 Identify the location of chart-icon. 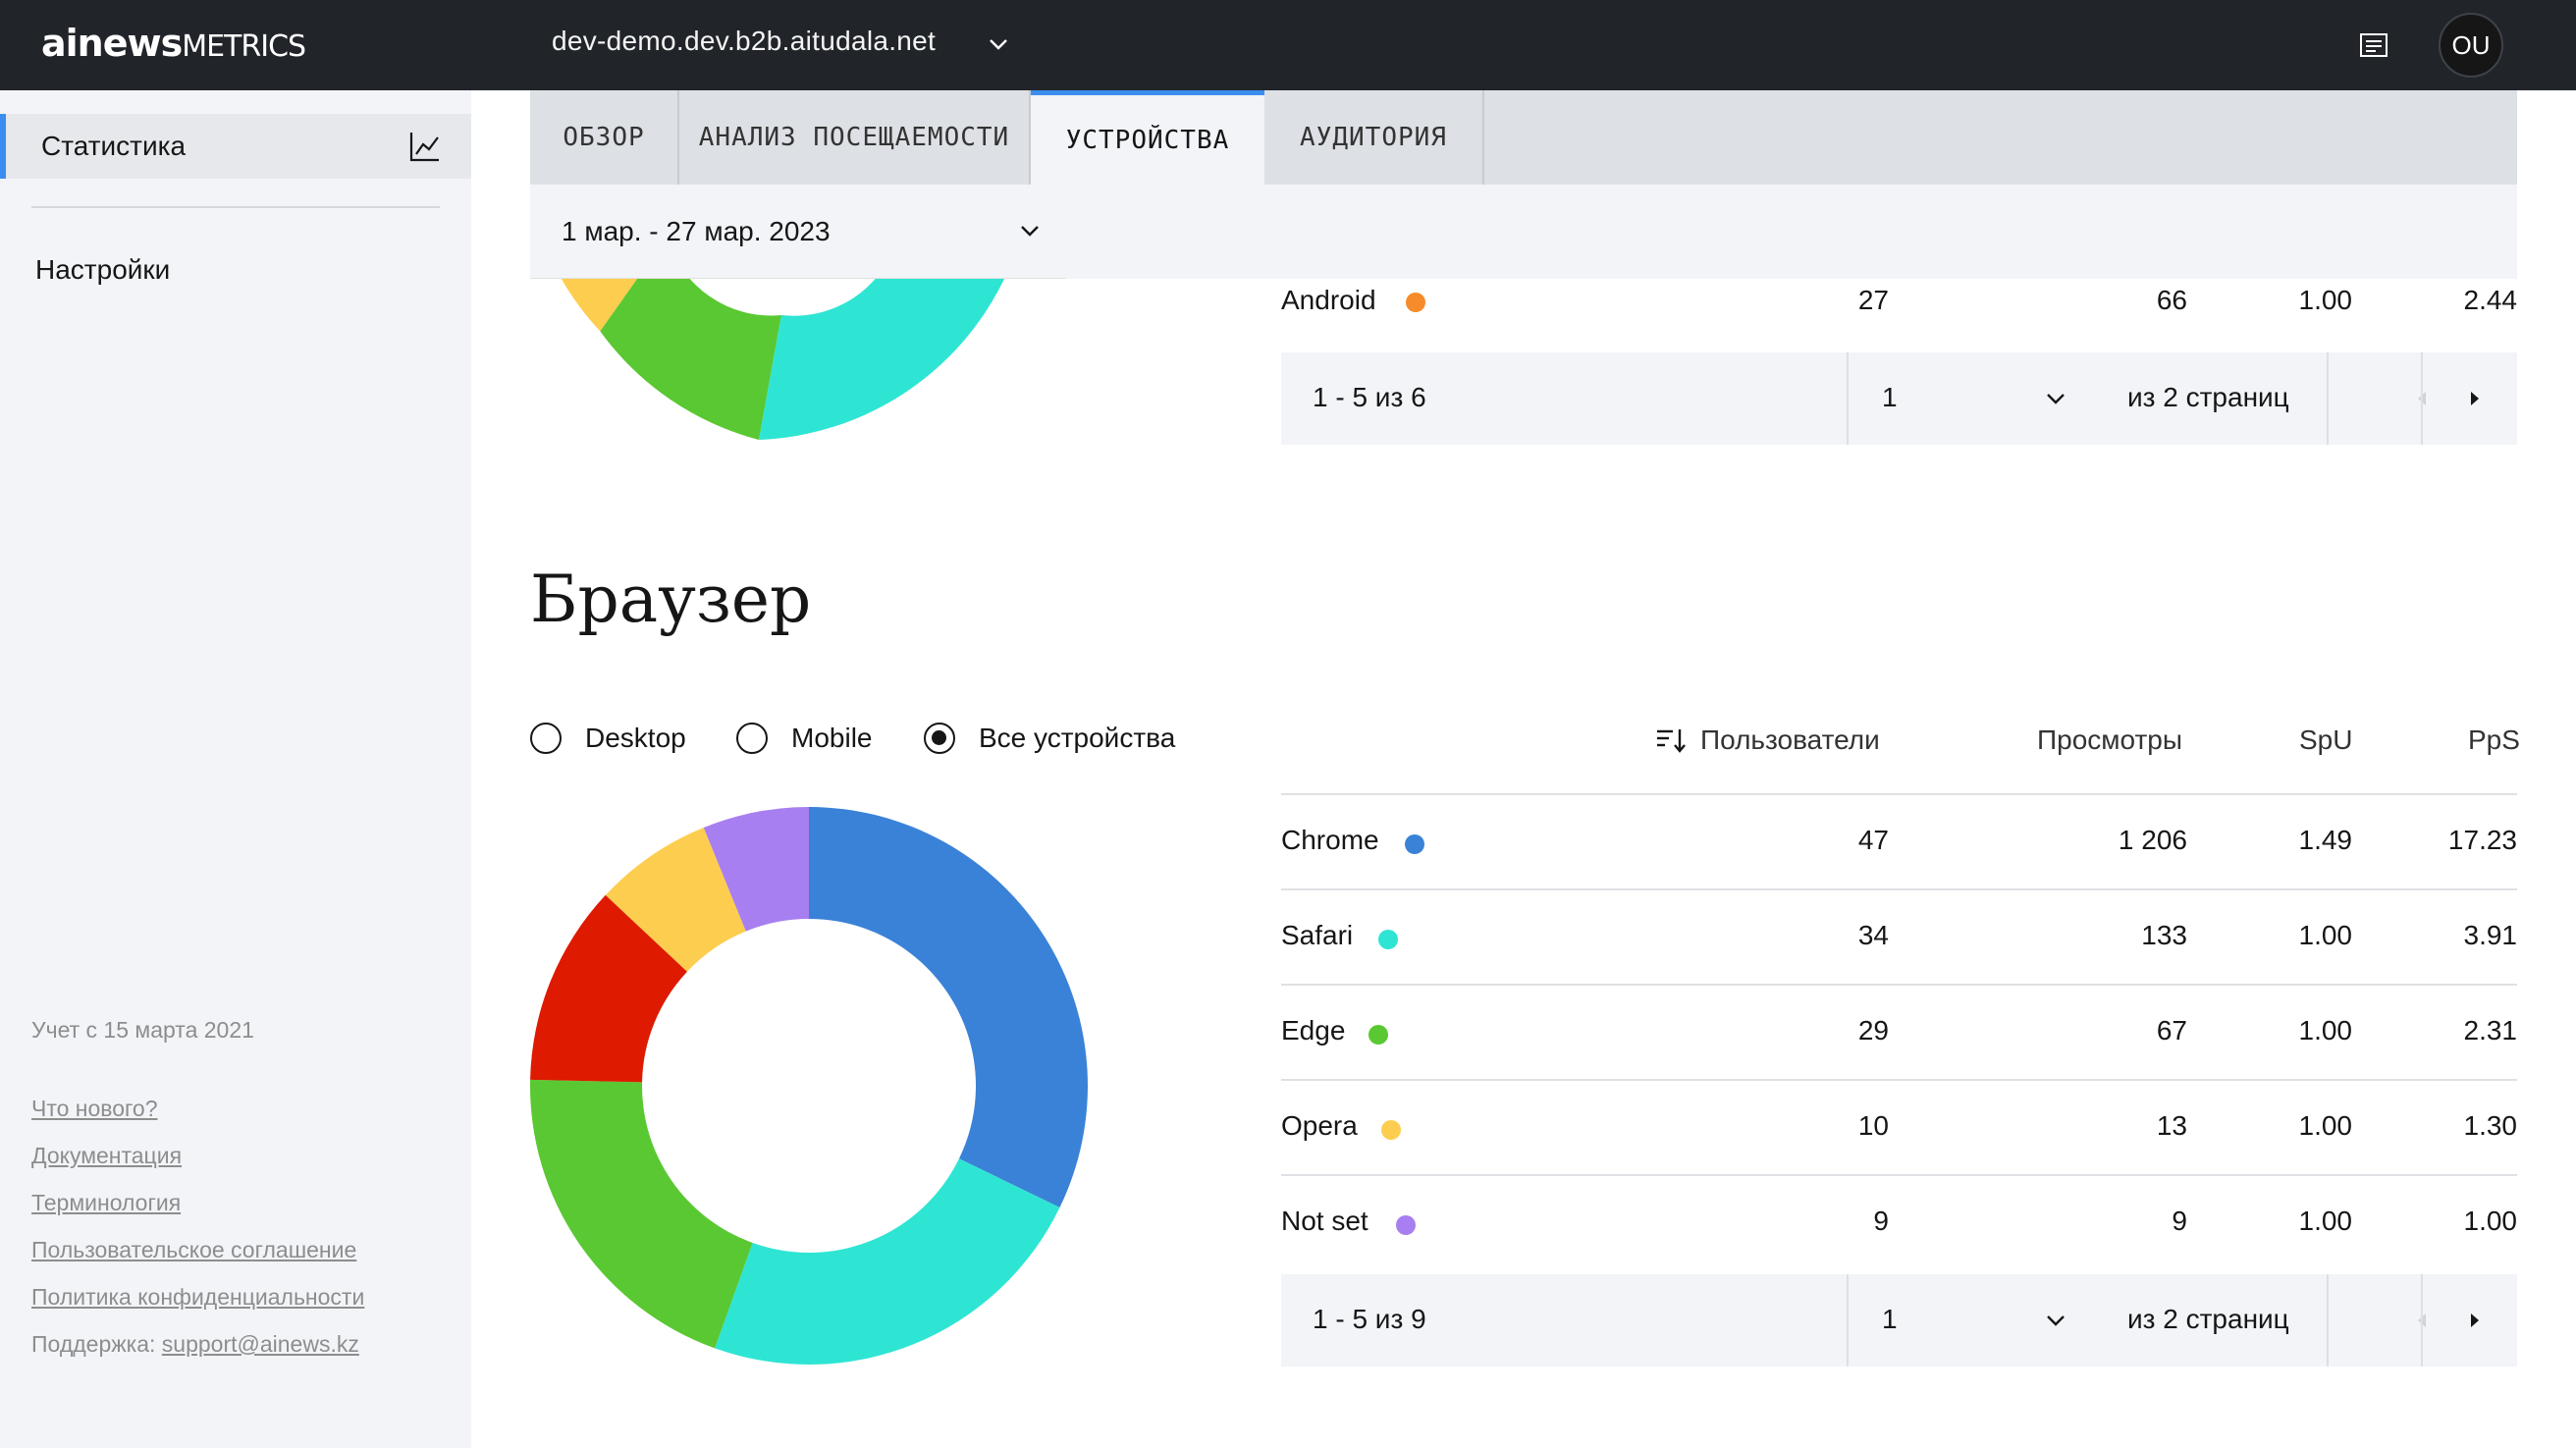
(424, 147).